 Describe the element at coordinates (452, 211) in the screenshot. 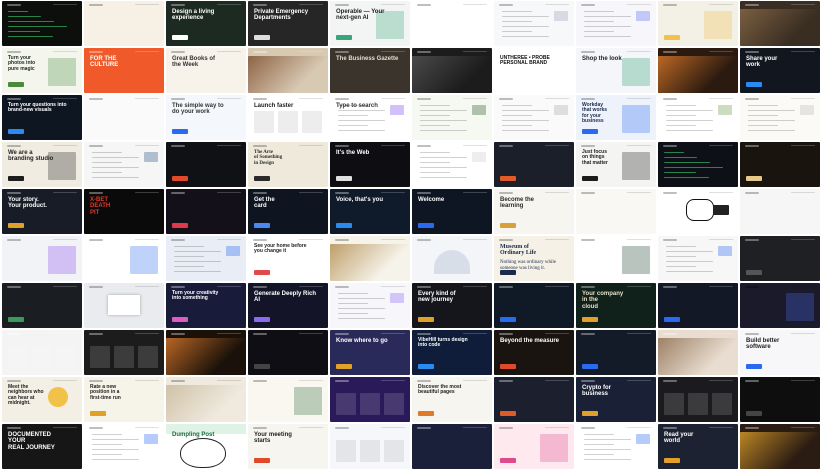

I see `site-thumbnail: Welcome` at that location.